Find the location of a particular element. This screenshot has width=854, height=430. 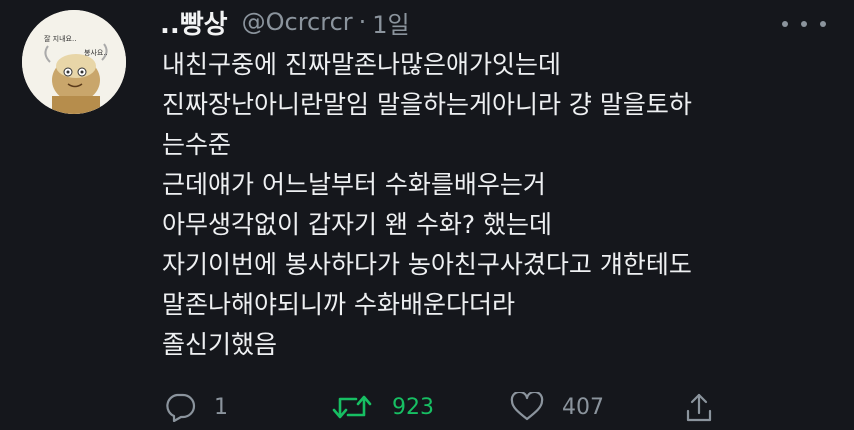

share-button is located at coordinates (699, 407).